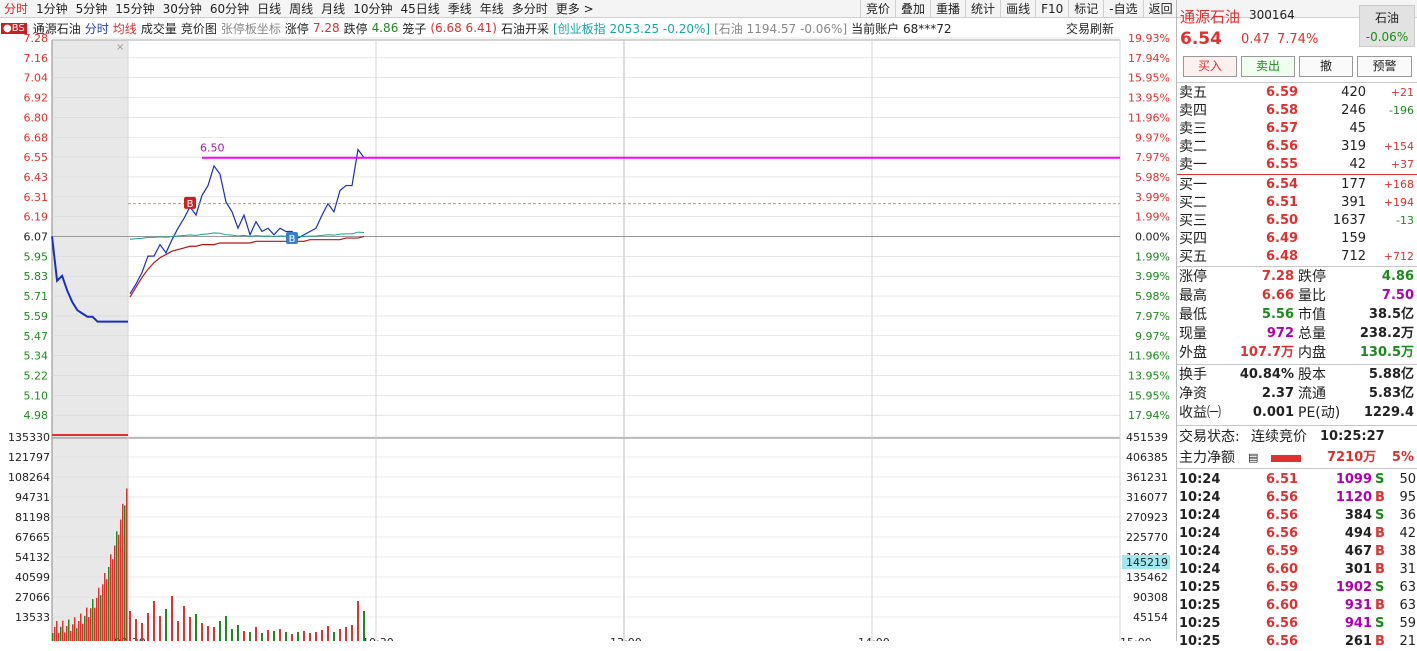  I want to click on period-tab-1: 1分钟, so click(52, 9).